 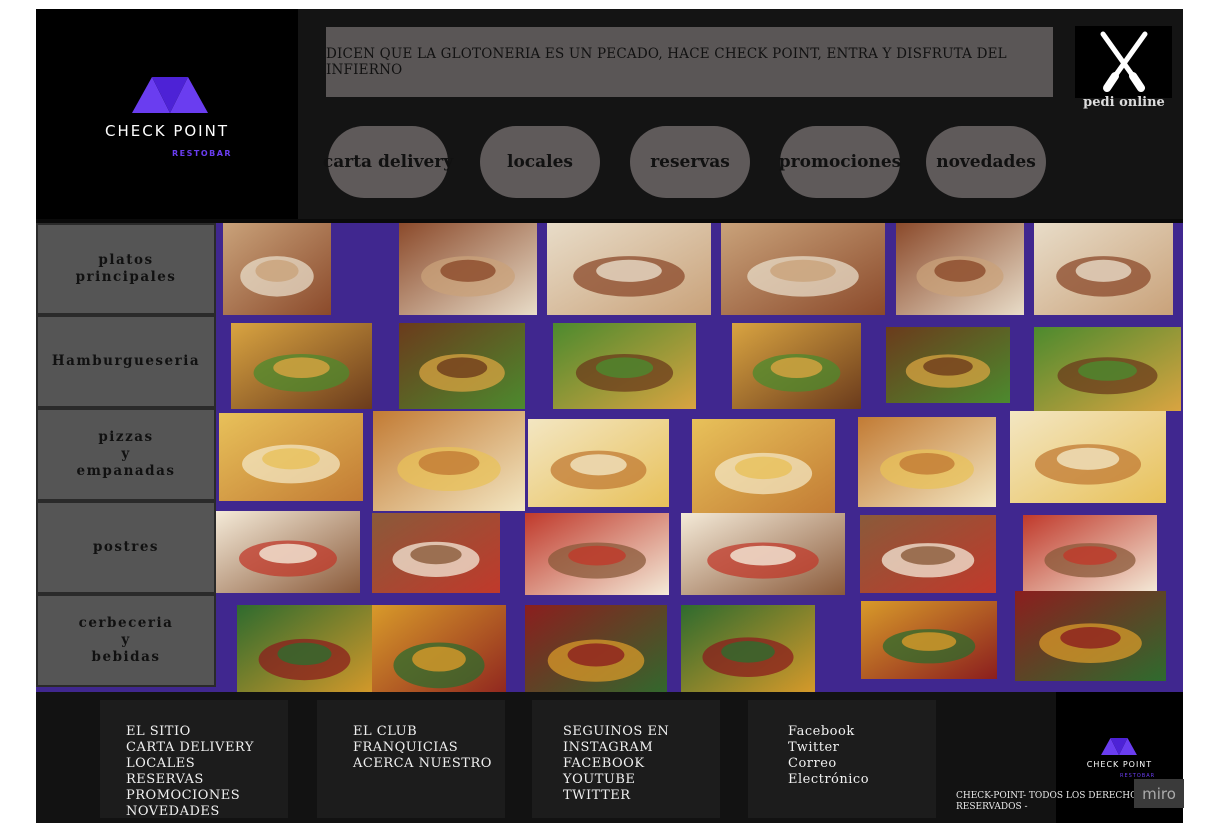 What do you see at coordinates (641, 796) in the screenshot?
I see `footer-link: TWITTER` at bounding box center [641, 796].